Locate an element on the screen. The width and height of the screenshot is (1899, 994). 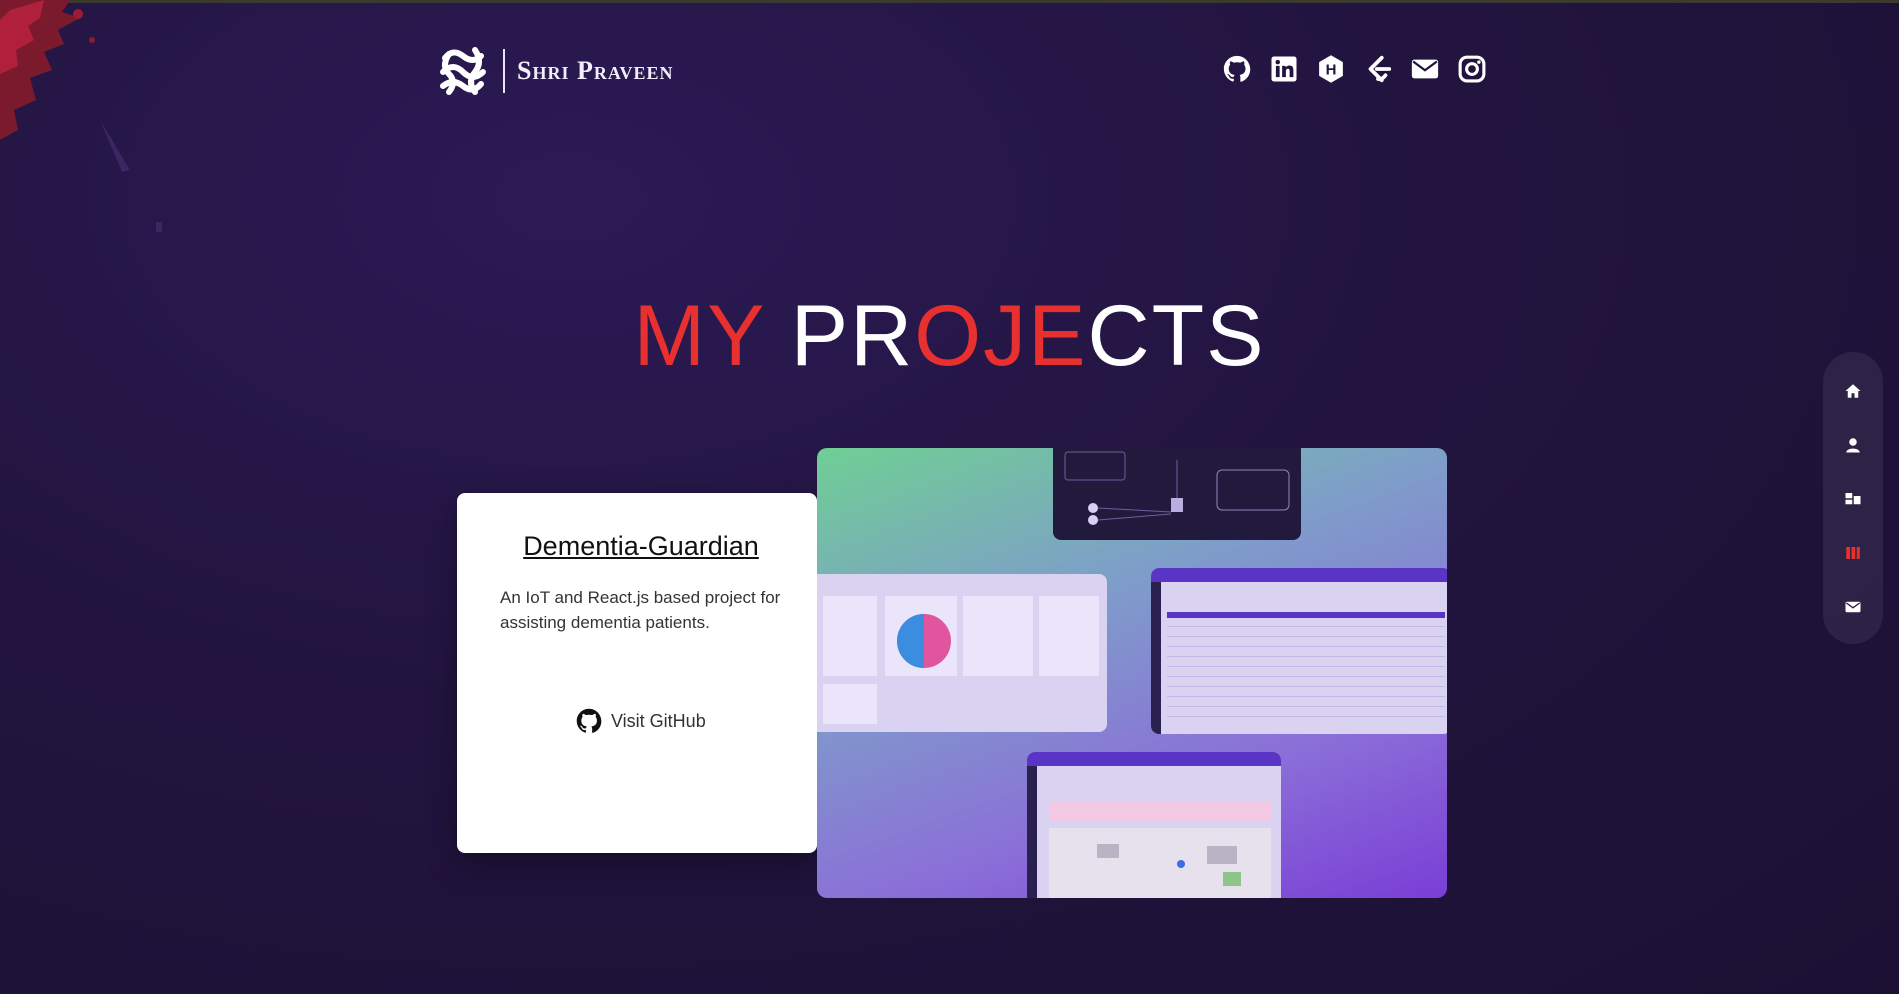
nav-skills is located at coordinates (1853, 499).